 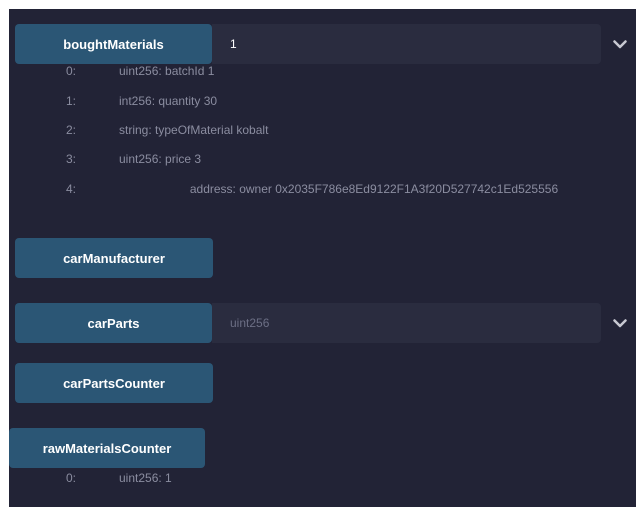 I want to click on result-value: uint256: price 3, so click(x=160, y=159).